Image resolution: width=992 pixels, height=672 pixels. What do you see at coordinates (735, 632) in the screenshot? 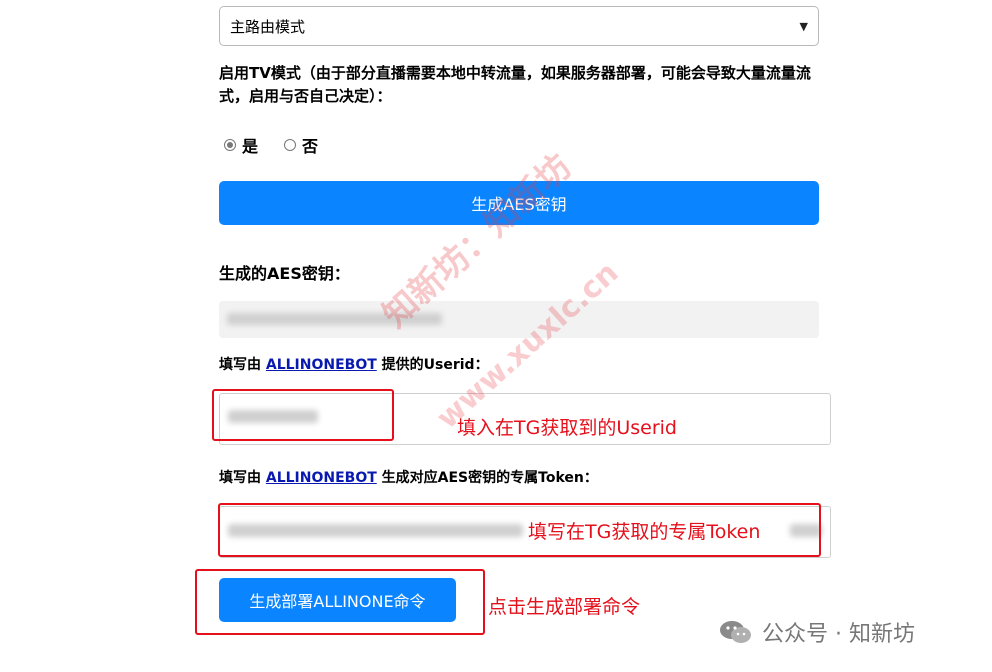
I see `wechat-icon` at bounding box center [735, 632].